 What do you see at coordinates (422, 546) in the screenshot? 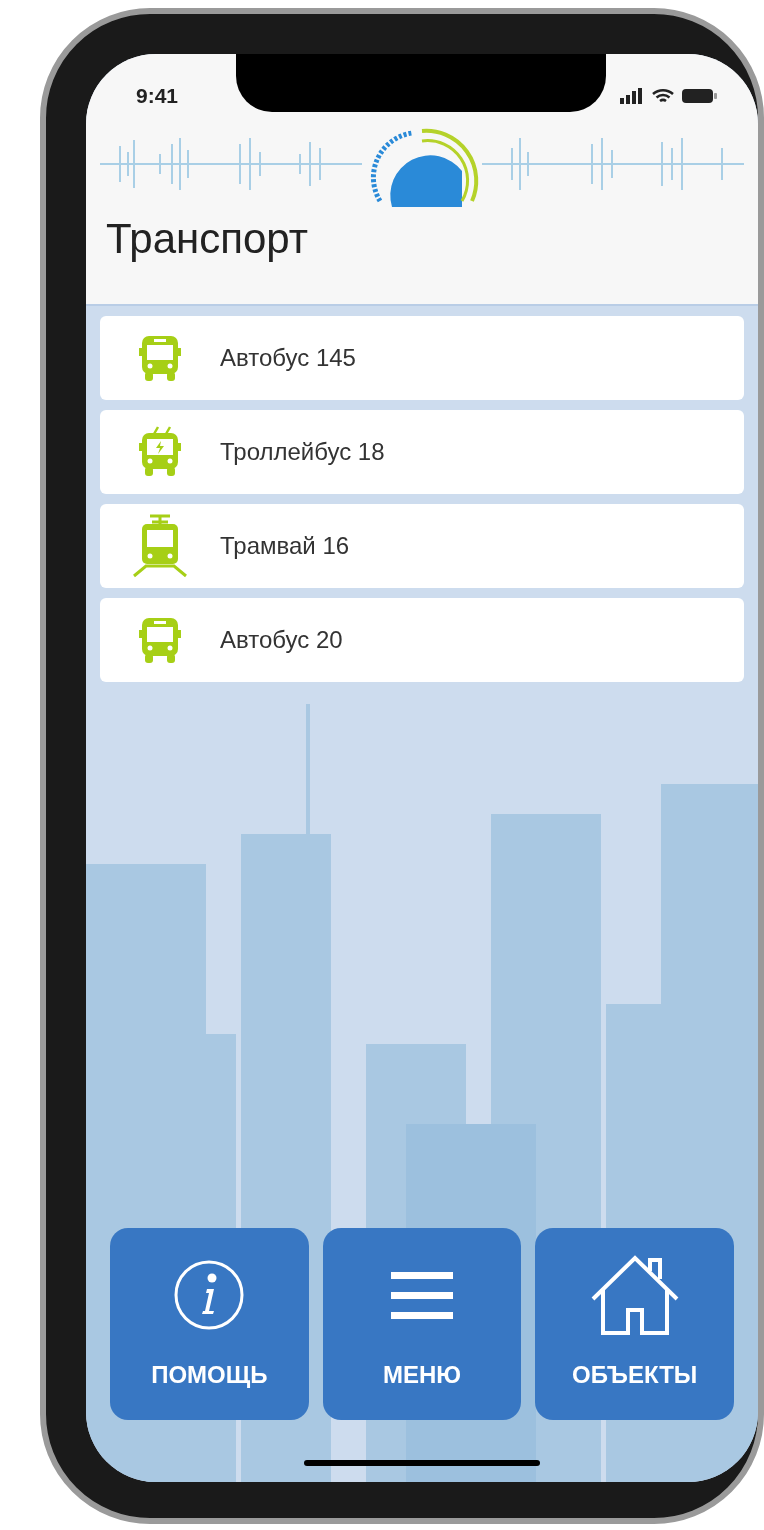
I see `route-list-item: Трамвай 16` at bounding box center [422, 546].